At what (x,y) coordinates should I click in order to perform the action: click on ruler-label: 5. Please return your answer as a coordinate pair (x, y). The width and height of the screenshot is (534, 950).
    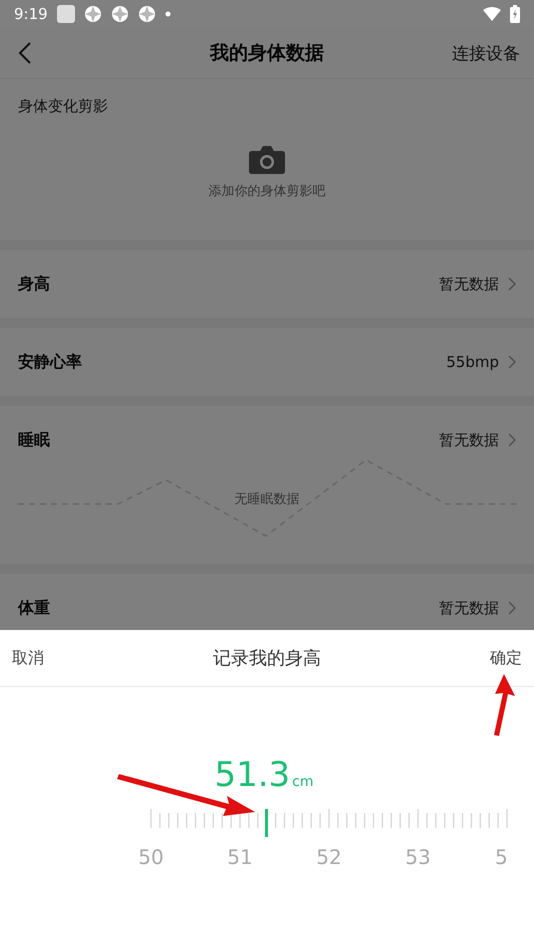
    Looking at the image, I should click on (501, 857).